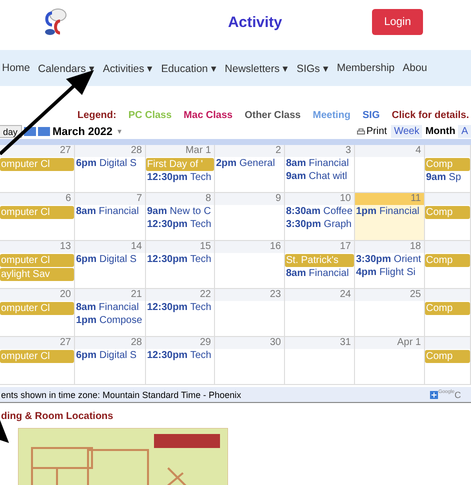  What do you see at coordinates (319, 247) in the screenshot?
I see `day-number: 17` at bounding box center [319, 247].